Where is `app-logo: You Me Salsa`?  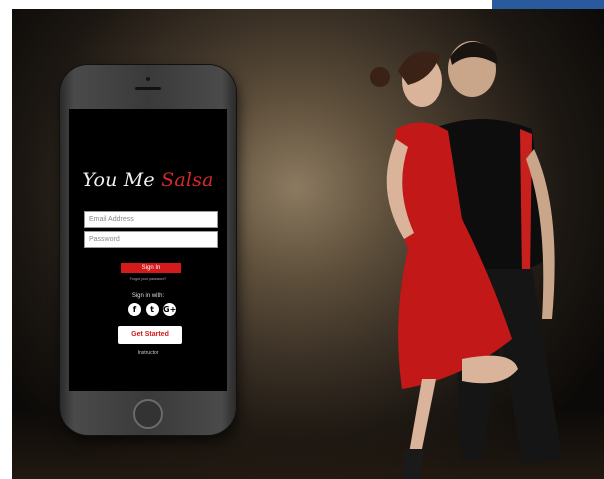
app-logo: You Me Salsa is located at coordinates (148, 180).